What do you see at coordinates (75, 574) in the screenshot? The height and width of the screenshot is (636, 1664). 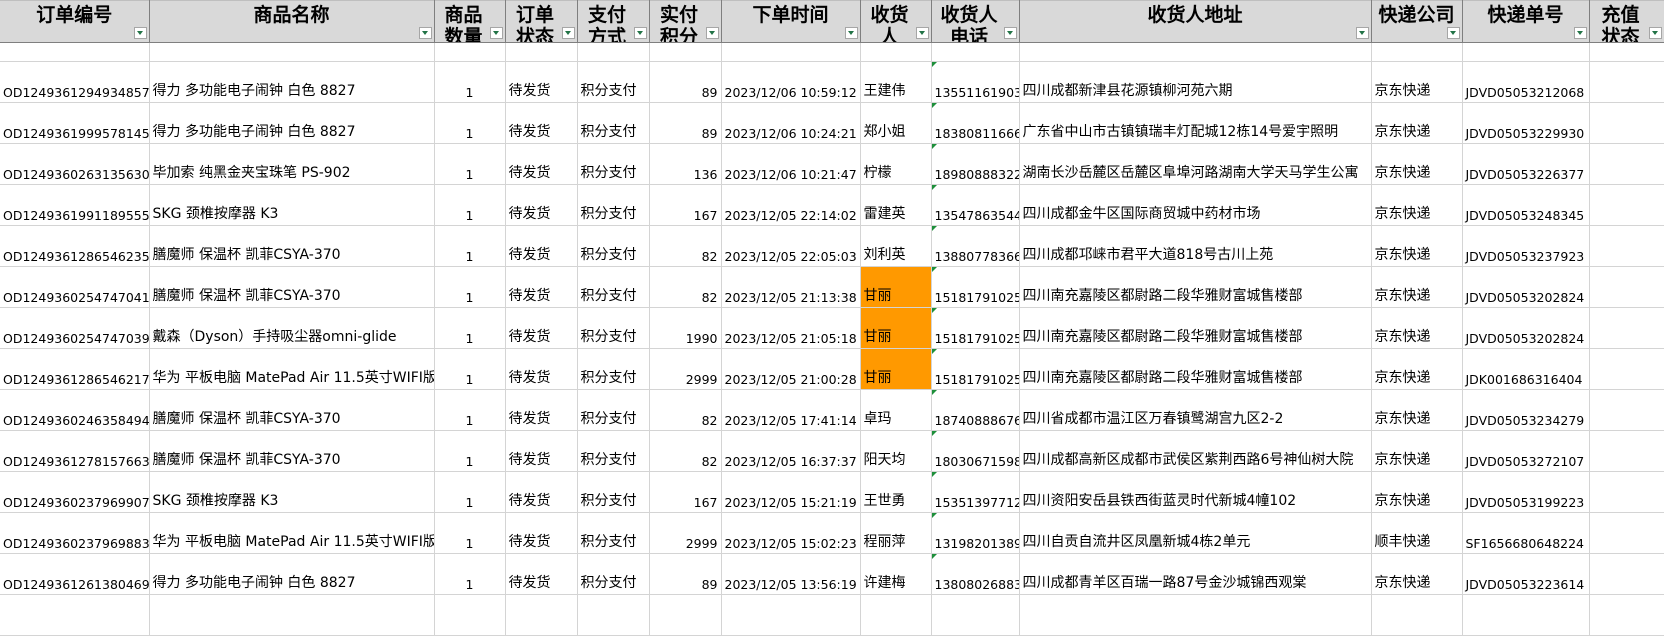 I see `cell-order-id: OD1249361261380469` at bounding box center [75, 574].